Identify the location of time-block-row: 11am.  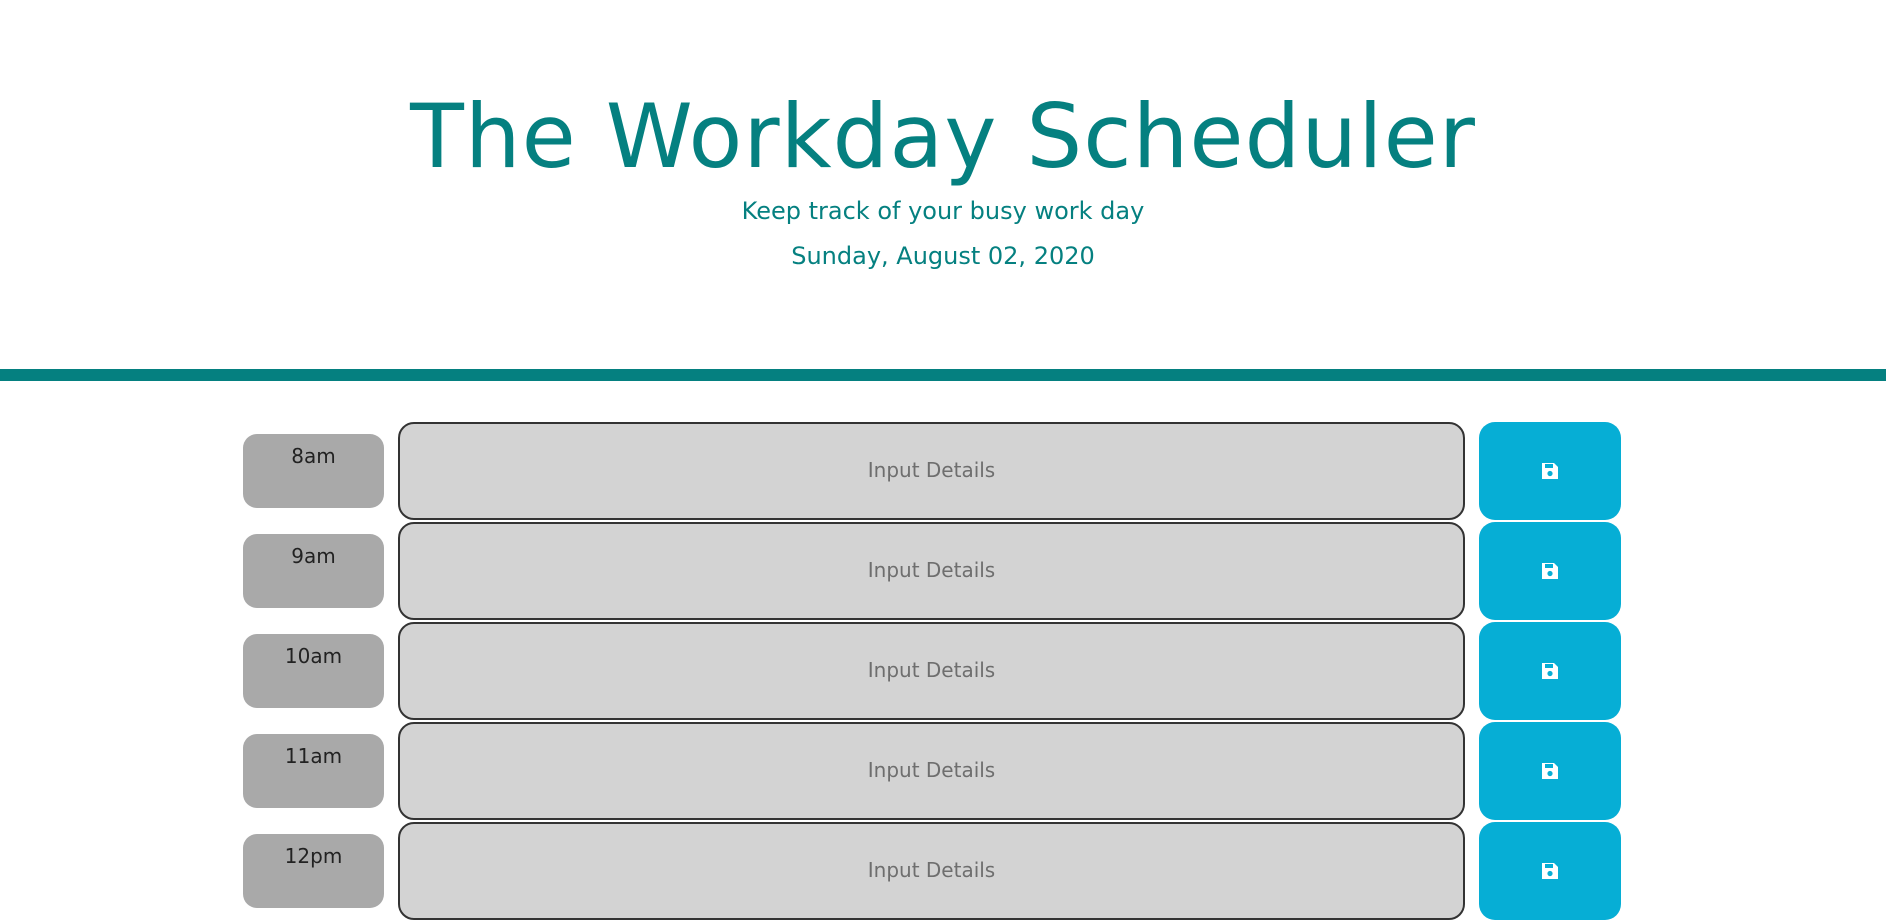
(943, 772).